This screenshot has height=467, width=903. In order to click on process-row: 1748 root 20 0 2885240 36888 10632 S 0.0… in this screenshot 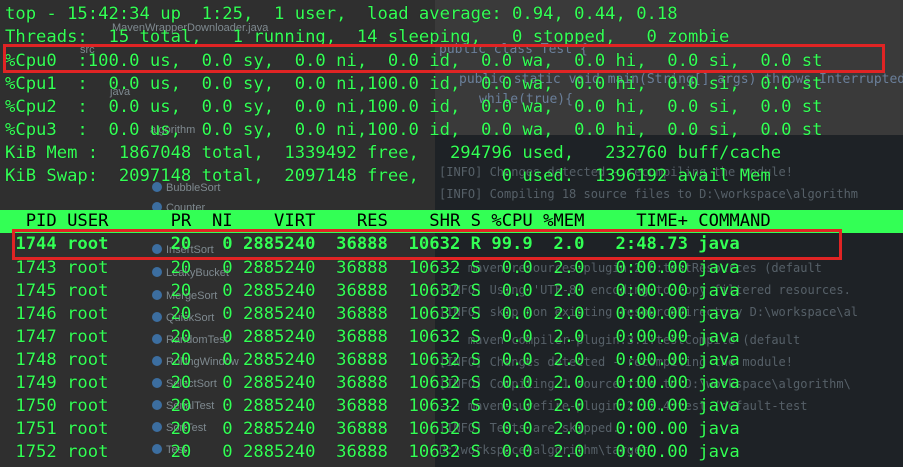, I will do `click(372, 360)`.